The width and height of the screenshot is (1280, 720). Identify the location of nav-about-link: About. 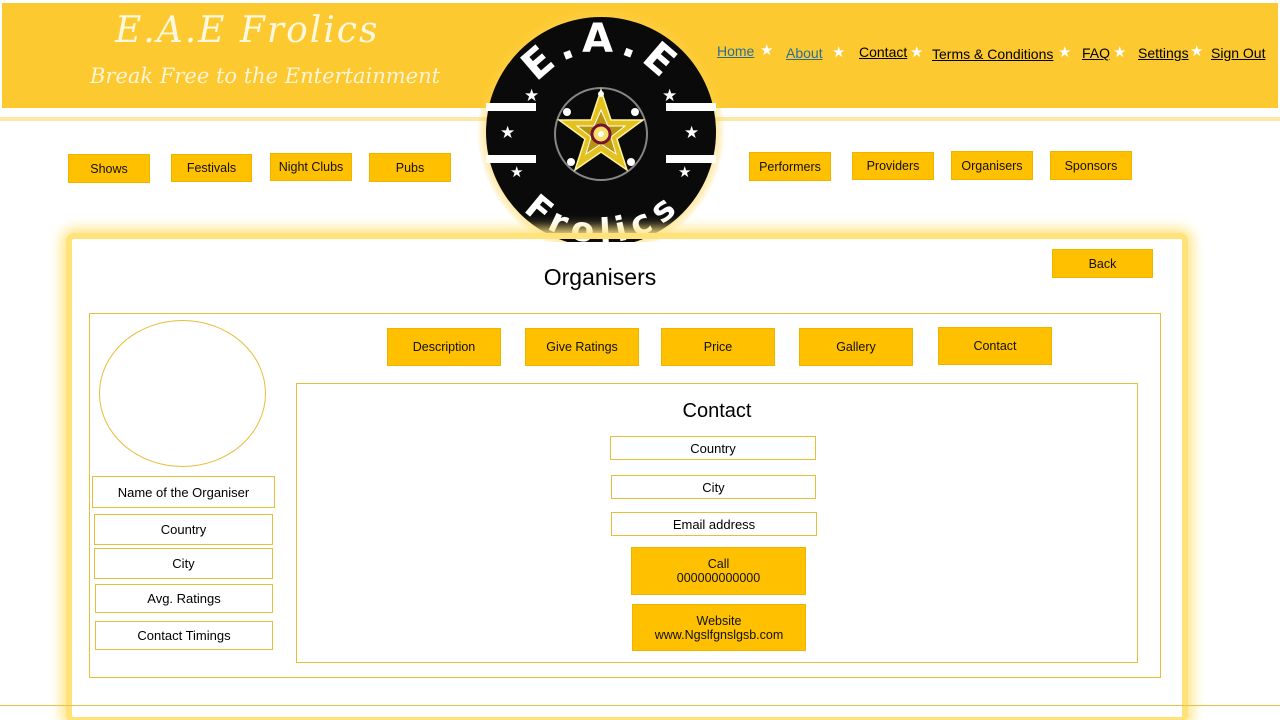
(804, 53).